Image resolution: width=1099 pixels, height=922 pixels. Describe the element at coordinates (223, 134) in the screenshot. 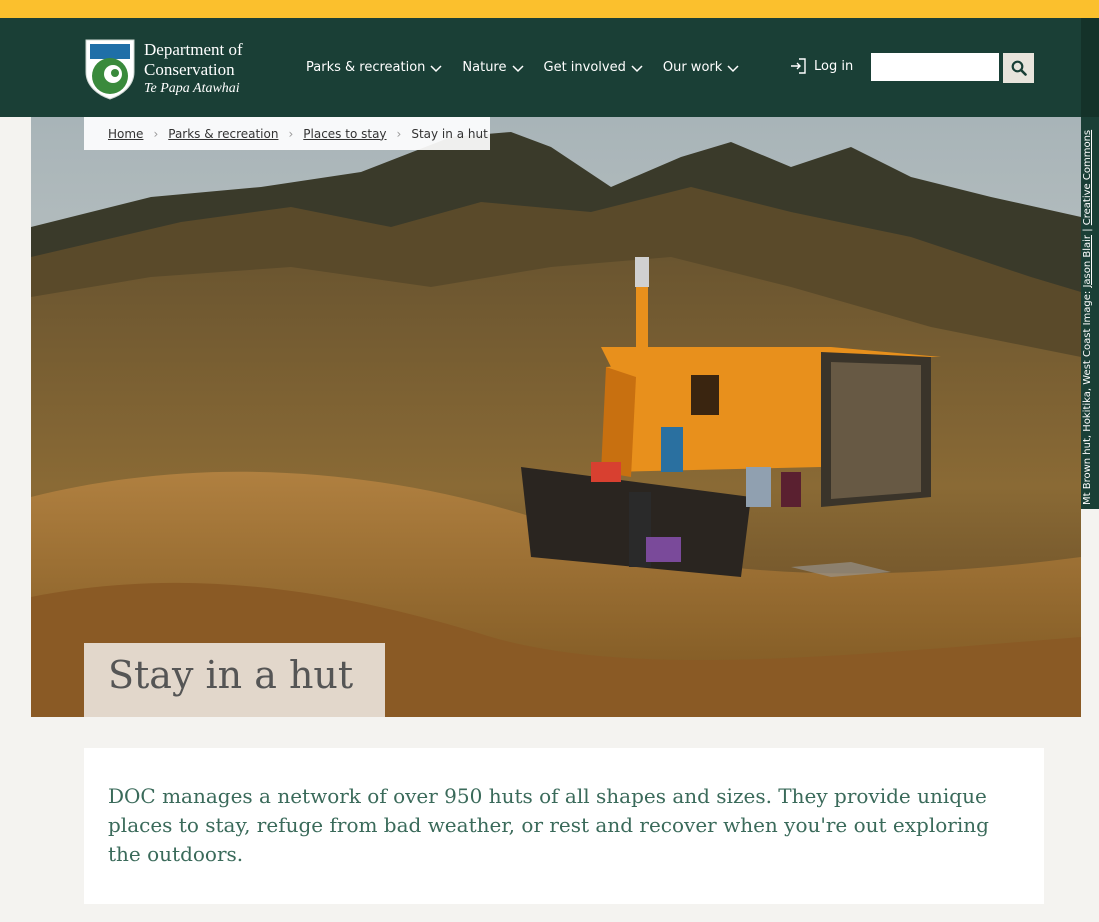

I see `breadcrumb-parks-recreation: Parks & recreation` at that location.